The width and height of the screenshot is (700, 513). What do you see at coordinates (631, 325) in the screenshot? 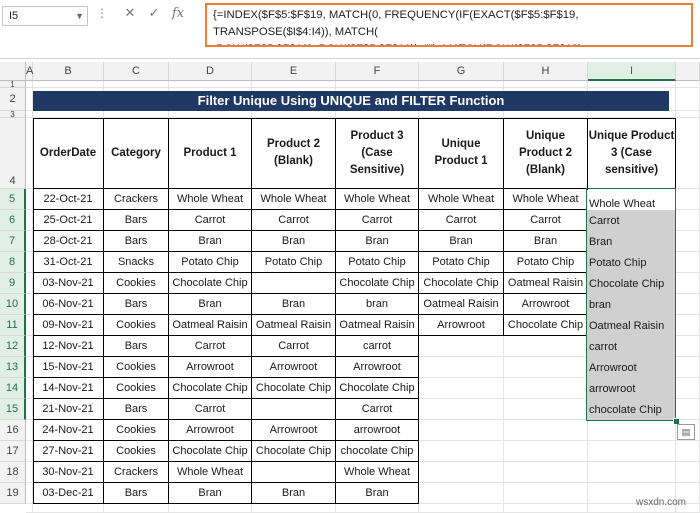
I see `spill-cell: Oatmeal Raisin` at bounding box center [631, 325].